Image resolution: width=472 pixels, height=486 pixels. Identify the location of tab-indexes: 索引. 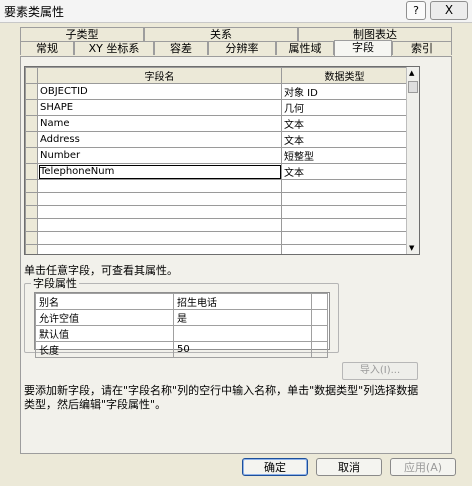
(422, 48).